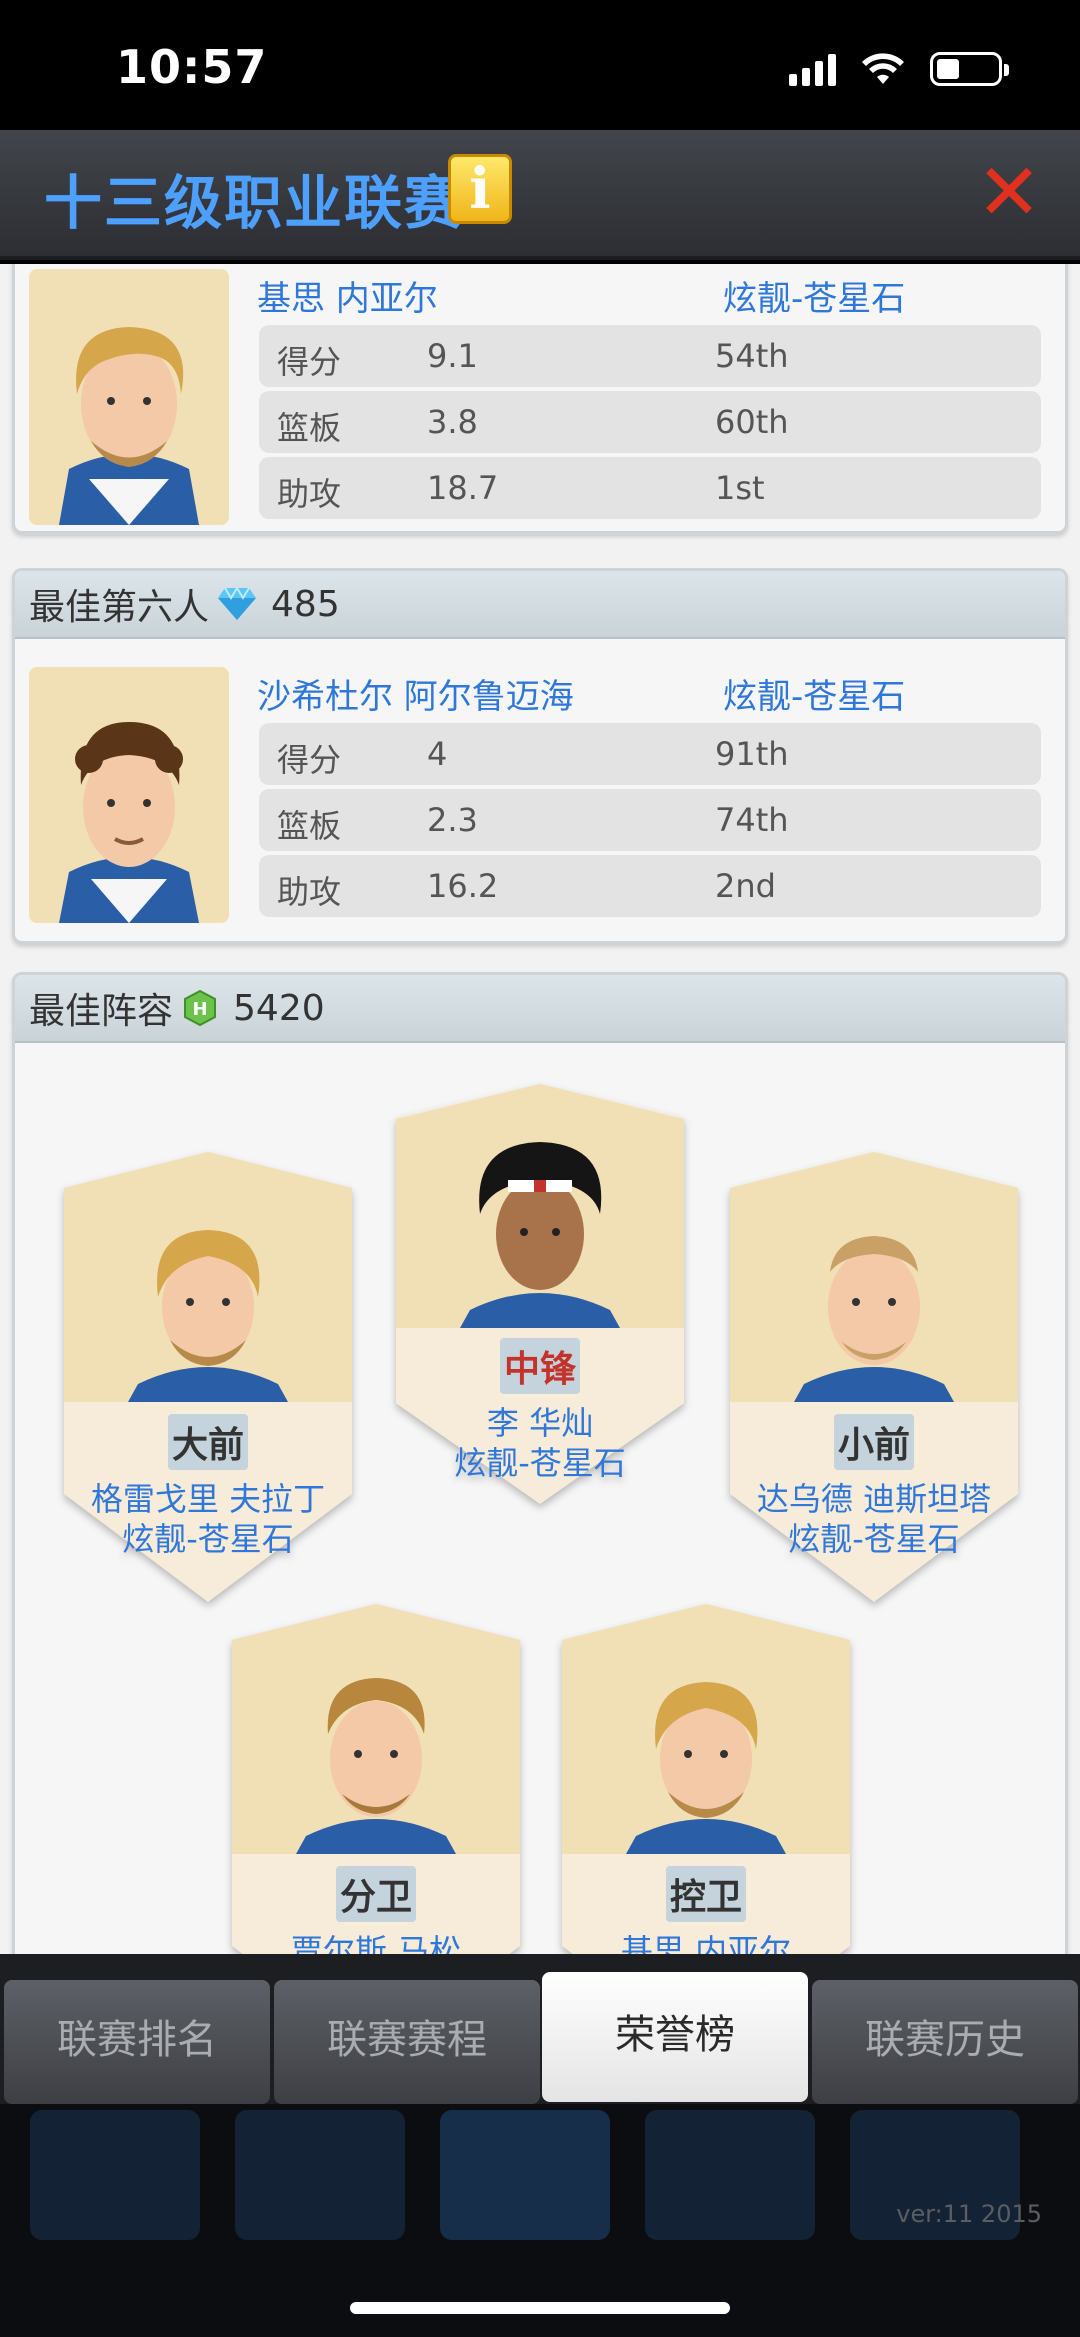 The height and width of the screenshot is (2337, 1080). Describe the element at coordinates (650, 488) in the screenshot. I see `stat-row-assists: 助攻 18.7 1st` at that location.